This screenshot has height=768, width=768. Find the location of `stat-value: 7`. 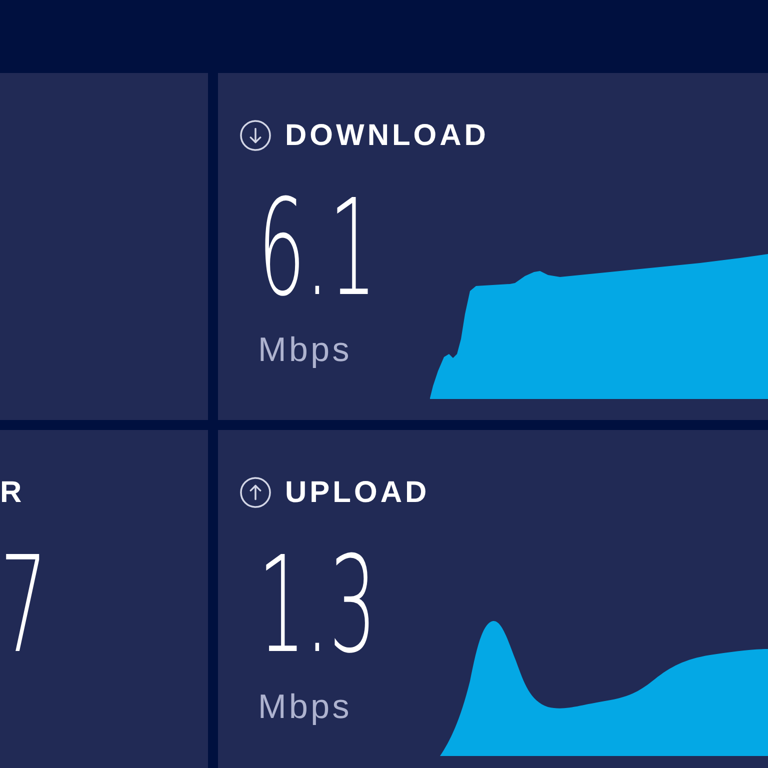

stat-value: 7 is located at coordinates (24, 606).